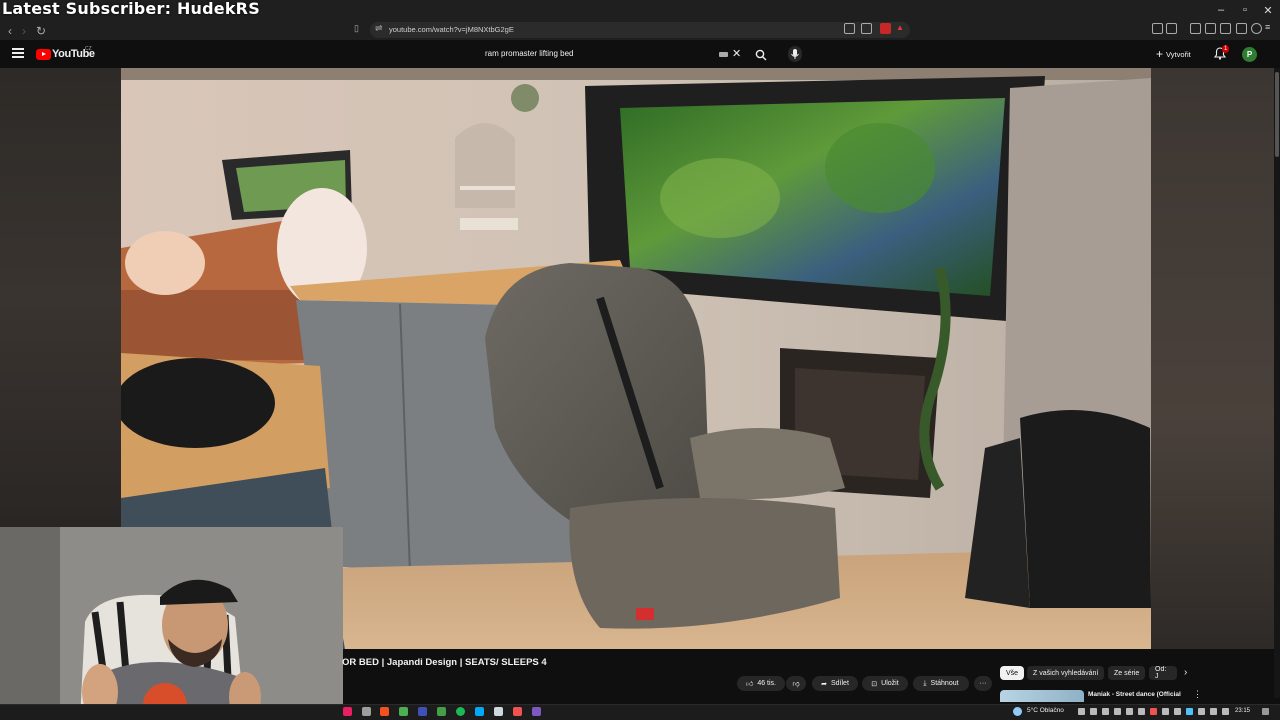 The height and width of the screenshot is (720, 1280). Describe the element at coordinates (944, 683) in the screenshot. I see `download-label: Stáhnout` at that location.